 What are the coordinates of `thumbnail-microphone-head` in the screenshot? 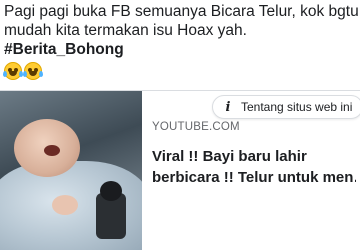 It's located at (111, 191).